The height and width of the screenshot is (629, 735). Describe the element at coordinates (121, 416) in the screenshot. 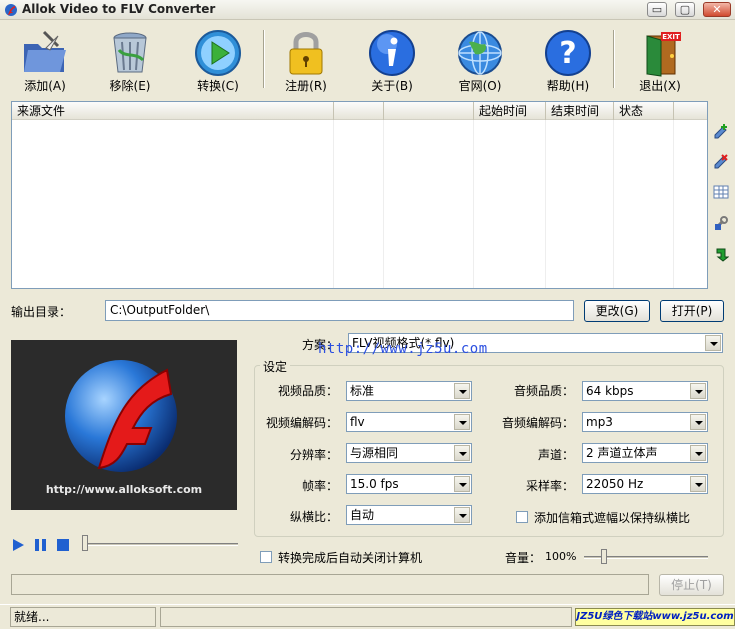

I see `flash-logo-icon` at that location.